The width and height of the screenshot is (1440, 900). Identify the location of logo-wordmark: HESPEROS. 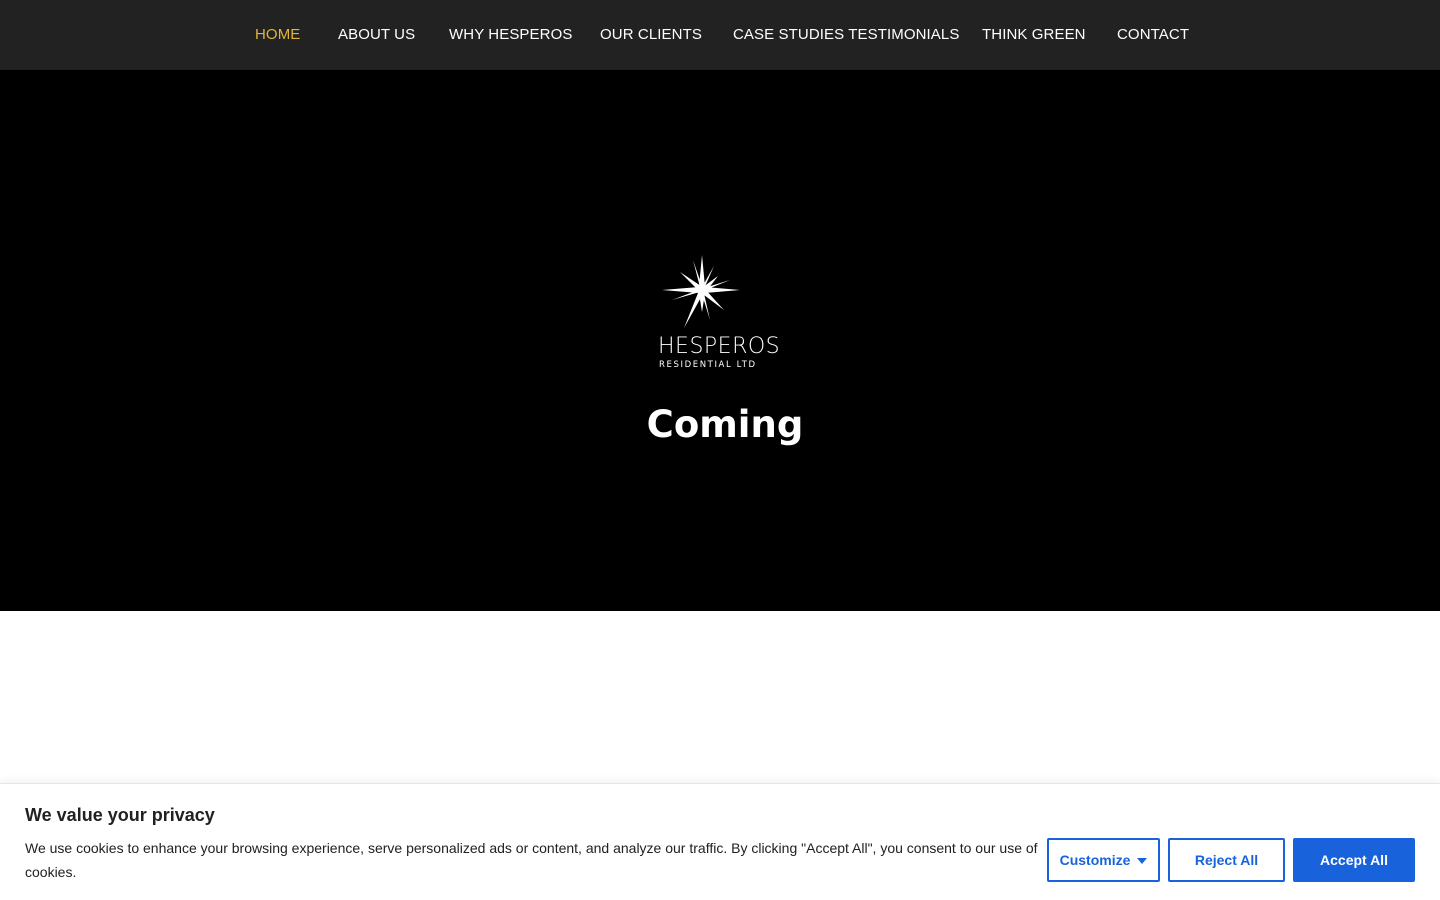
(719, 346).